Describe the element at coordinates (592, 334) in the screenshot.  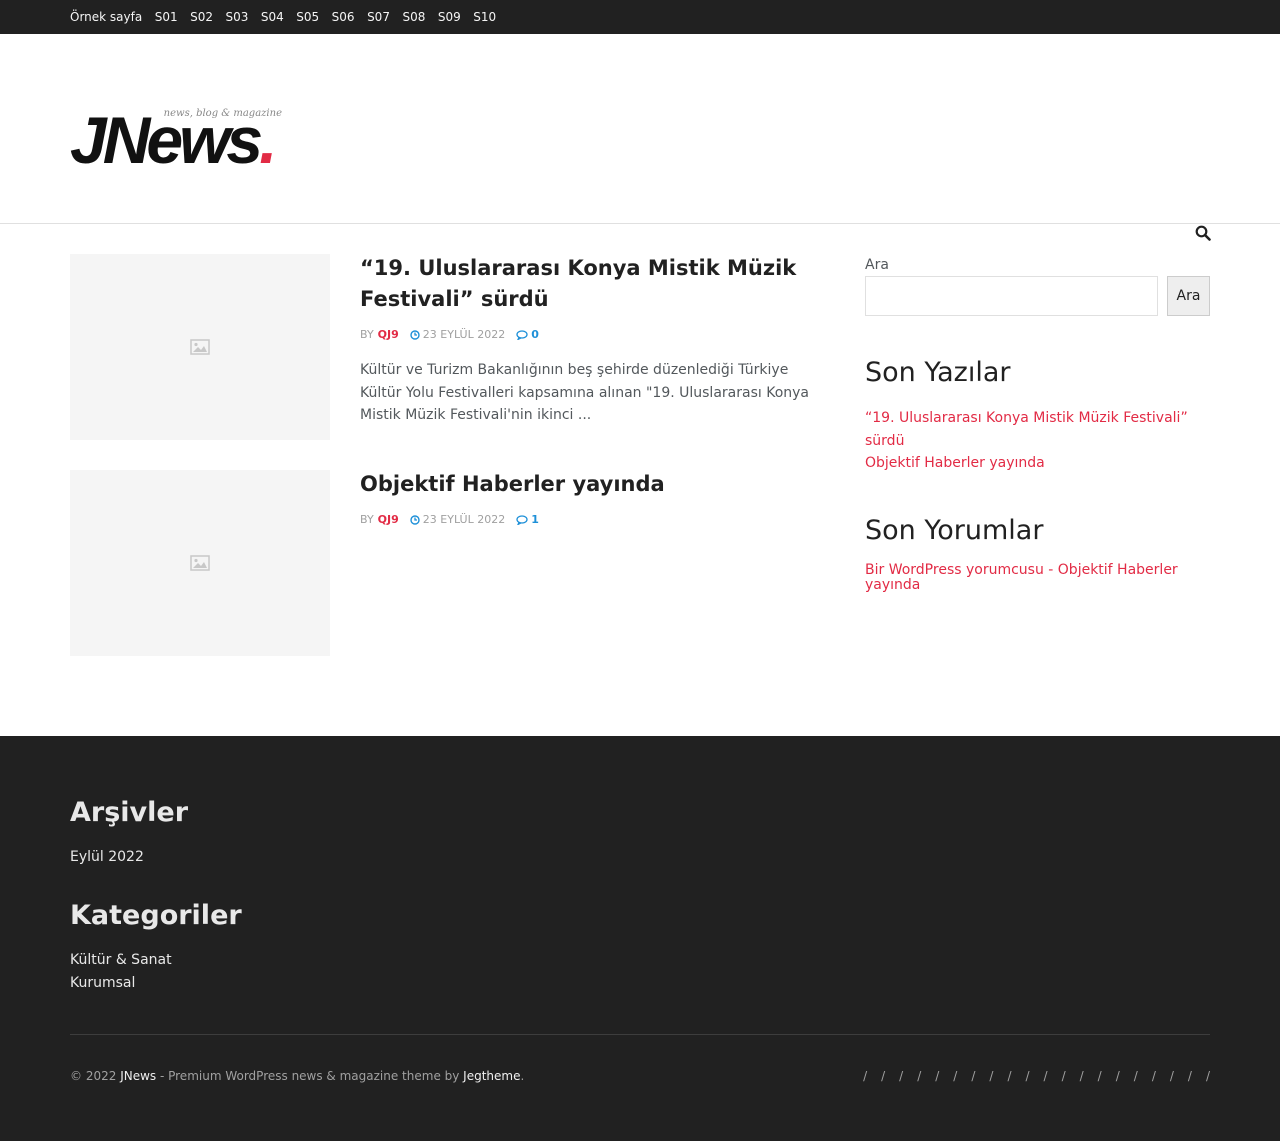
I see `post-meta: BY QJ9 23 EYLÜL 2022 0` at that location.